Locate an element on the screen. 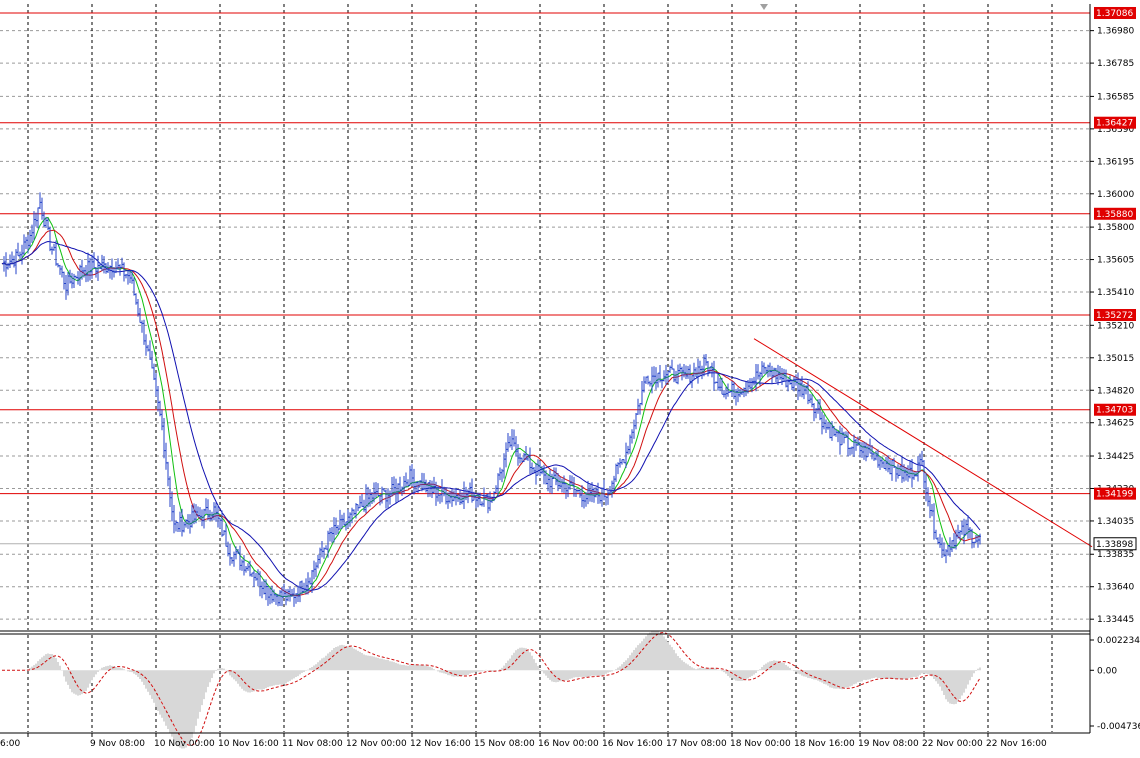  time-tick-label: 22 Nov 00:00 is located at coordinates (952, 744).